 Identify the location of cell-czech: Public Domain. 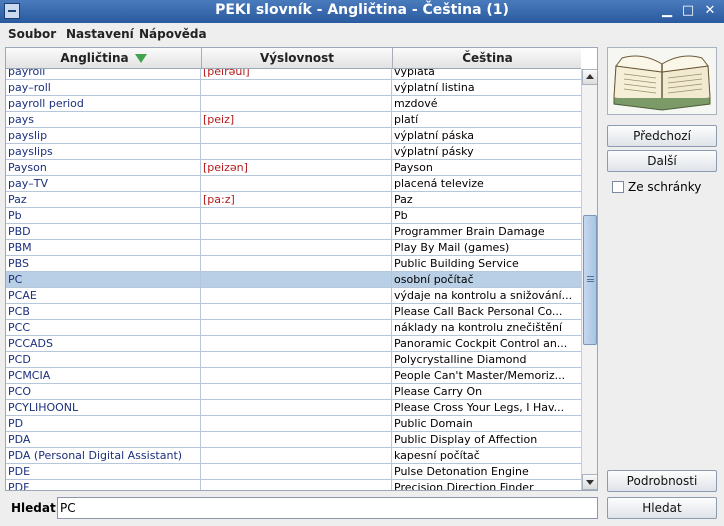
(433, 423).